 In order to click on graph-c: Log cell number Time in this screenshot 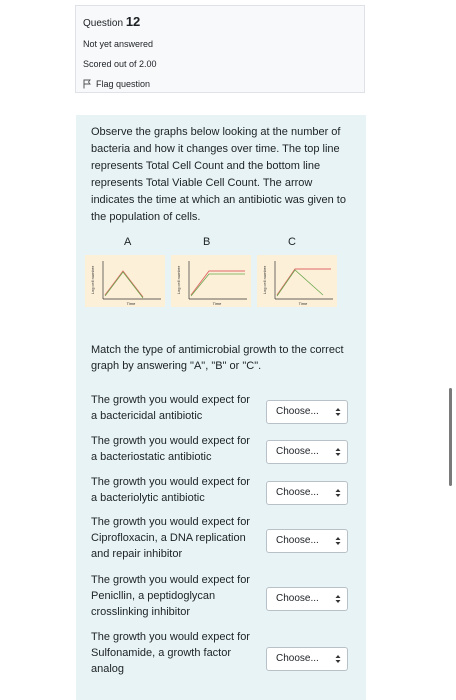, I will do `click(297, 281)`.